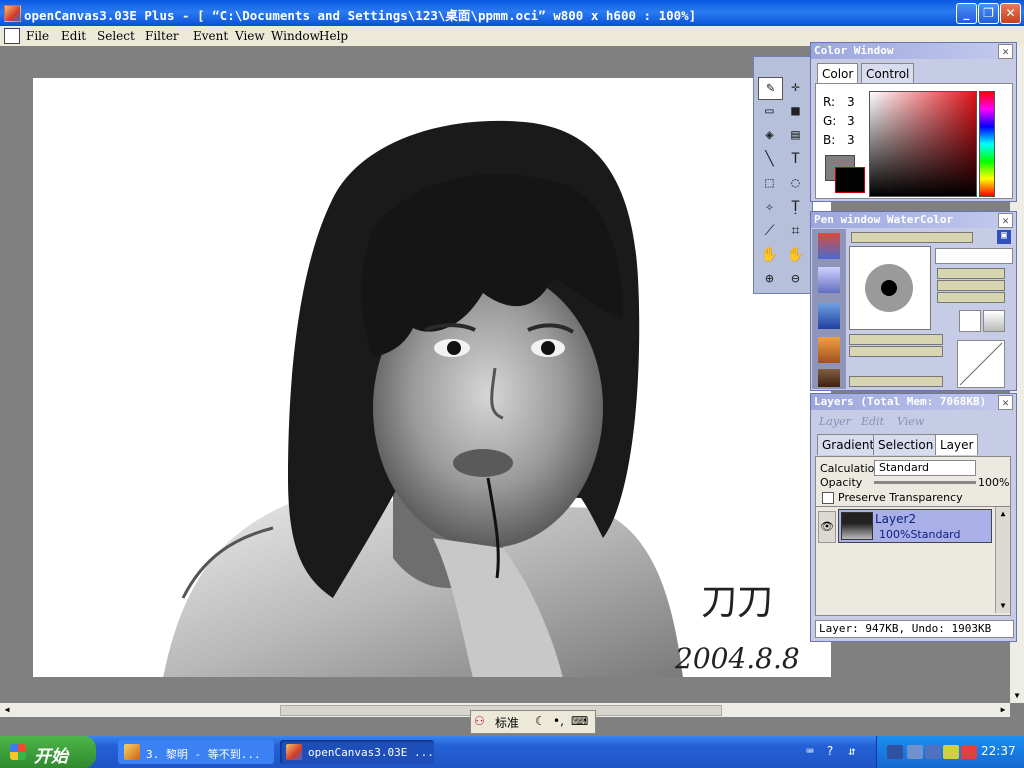  Describe the element at coordinates (872, 421) in the screenshot. I see `layers-menu-edit: Edit` at that location.